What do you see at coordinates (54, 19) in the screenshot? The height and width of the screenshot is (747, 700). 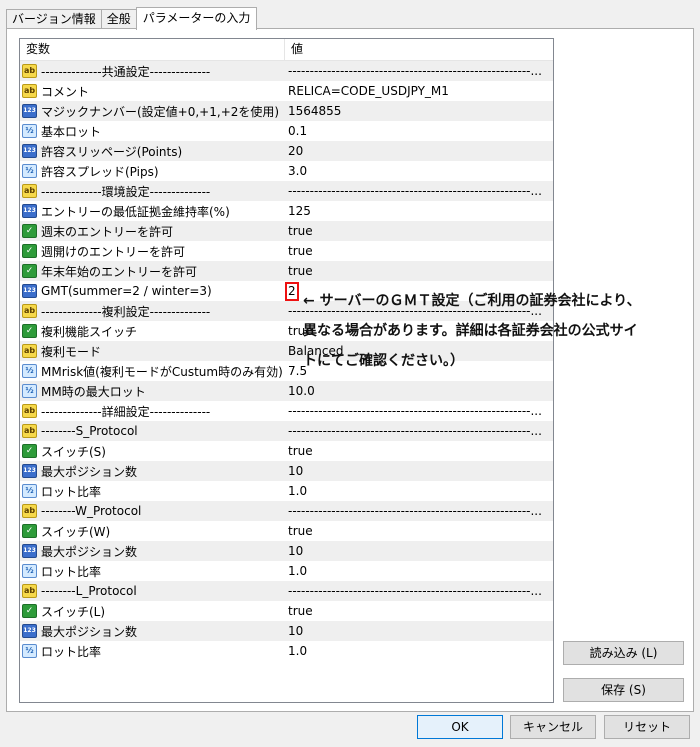 I see `tab-version-info: バージョン情報` at bounding box center [54, 19].